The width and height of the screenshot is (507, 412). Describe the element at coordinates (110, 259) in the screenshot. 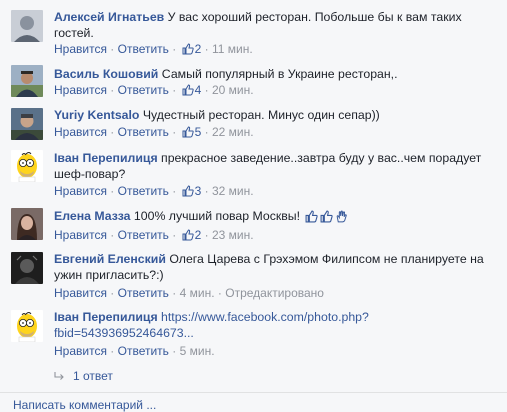

I see `comment-author: Евгений Еленский` at that location.